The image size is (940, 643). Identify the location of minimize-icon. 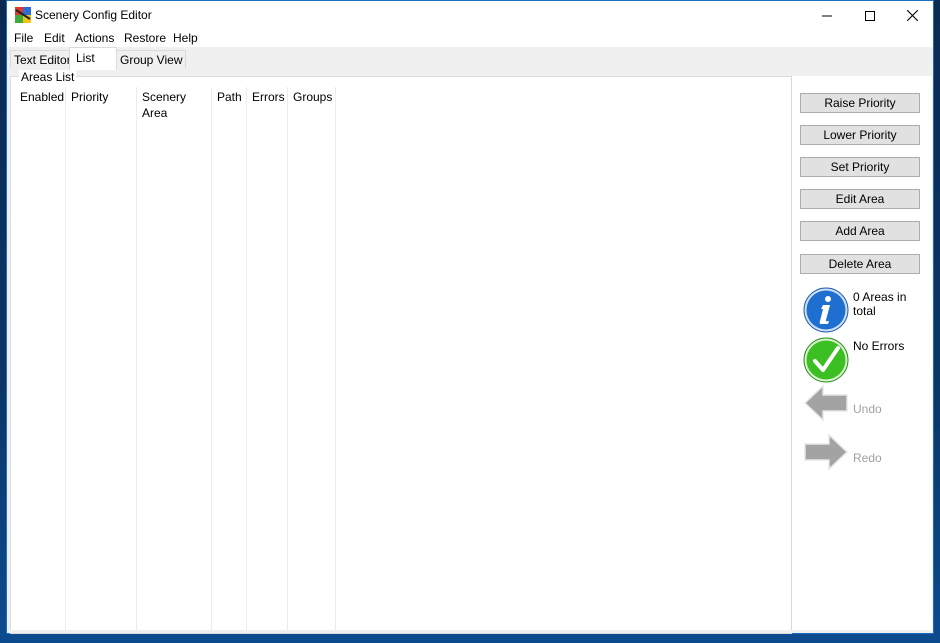
(826, 15).